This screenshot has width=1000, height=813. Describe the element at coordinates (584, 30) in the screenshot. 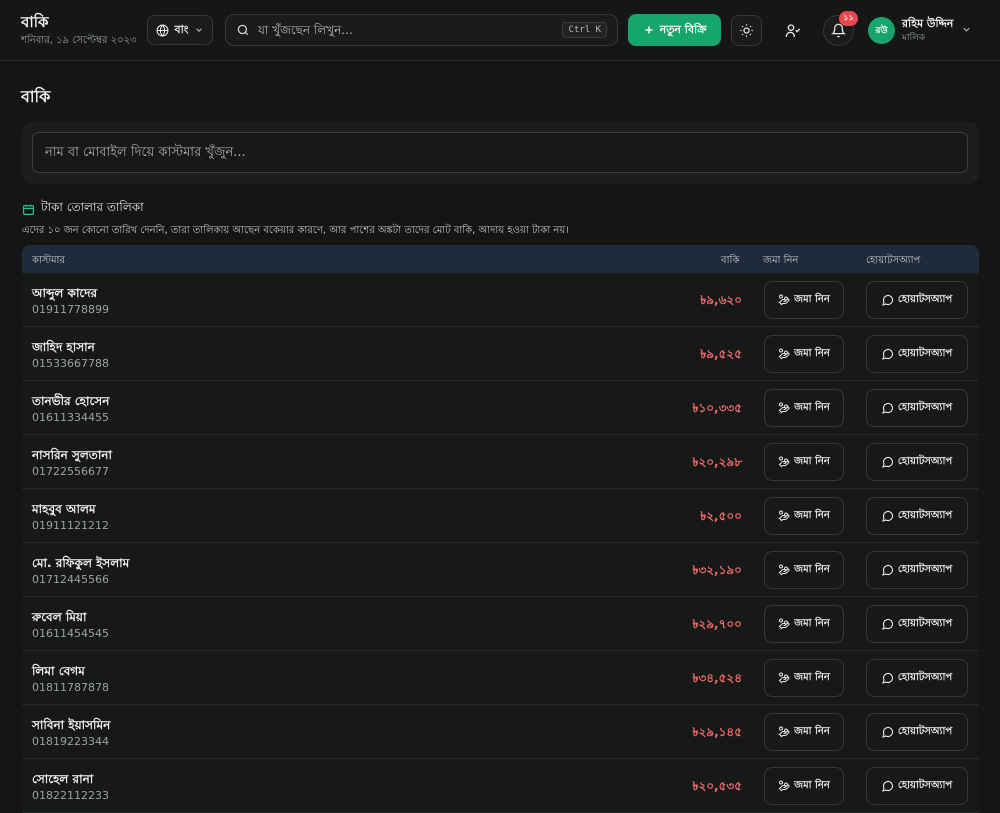

I see `search-shortcut-hint: Ctrl K` at that location.